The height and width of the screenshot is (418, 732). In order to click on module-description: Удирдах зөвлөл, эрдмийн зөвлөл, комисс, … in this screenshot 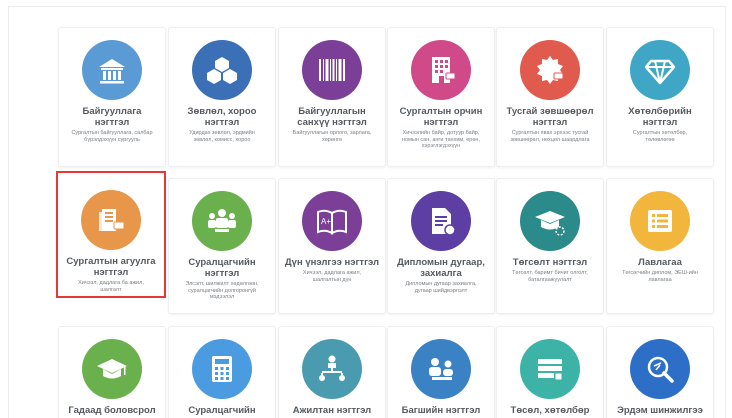, I will do `click(222, 136)`.